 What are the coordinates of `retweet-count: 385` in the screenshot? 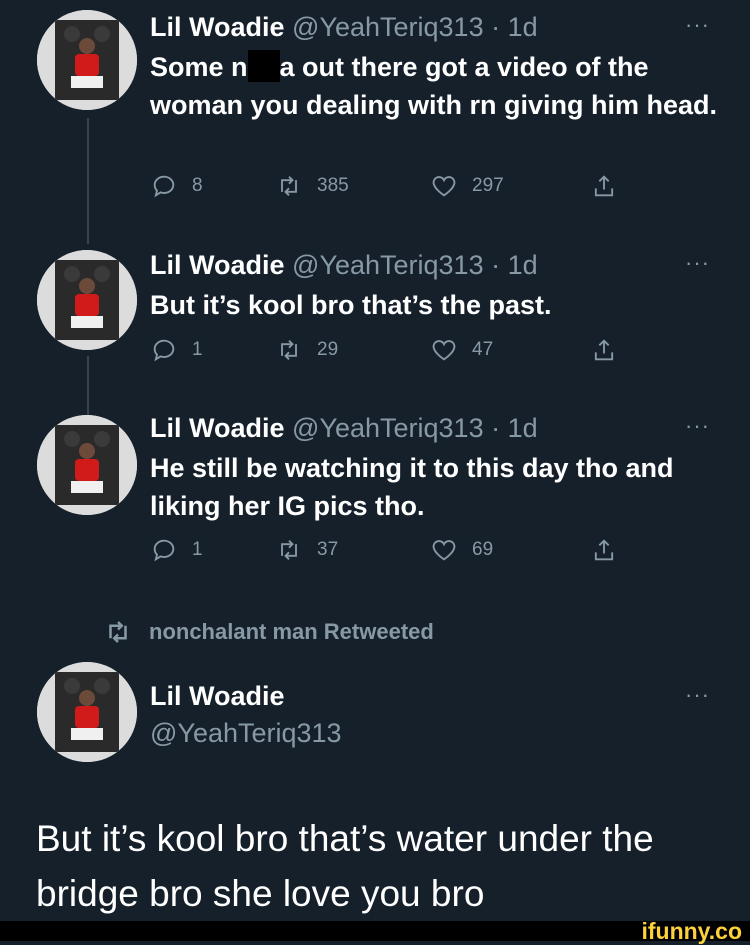 It's located at (333, 185).